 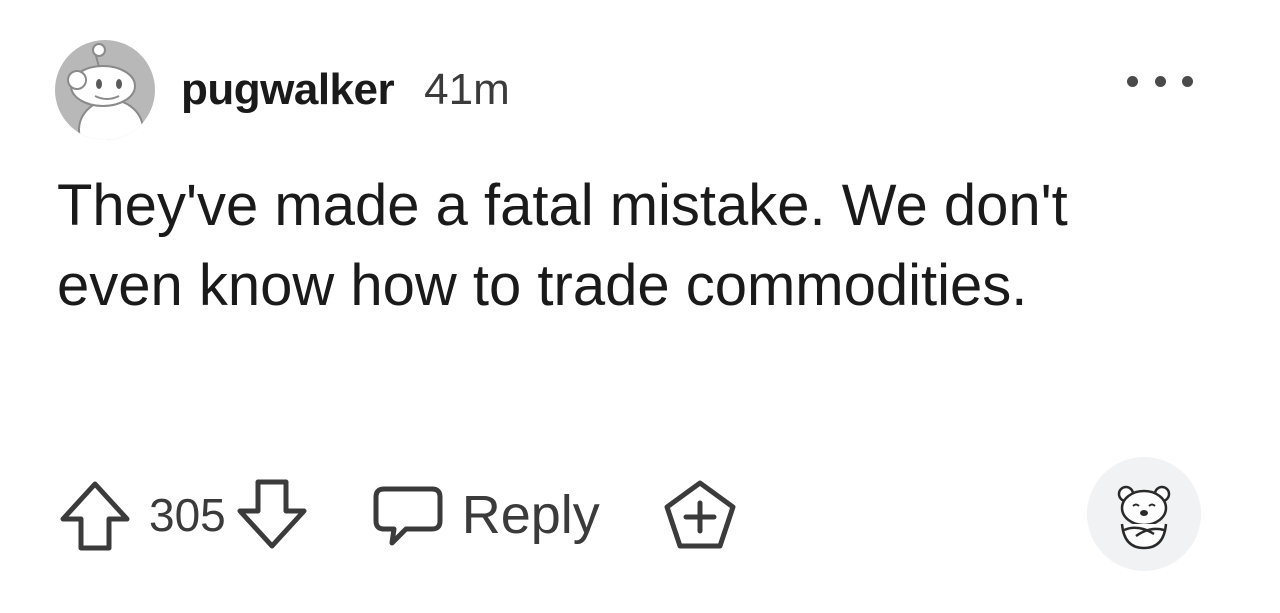 I want to click on reaction-button, so click(x=1144, y=514).